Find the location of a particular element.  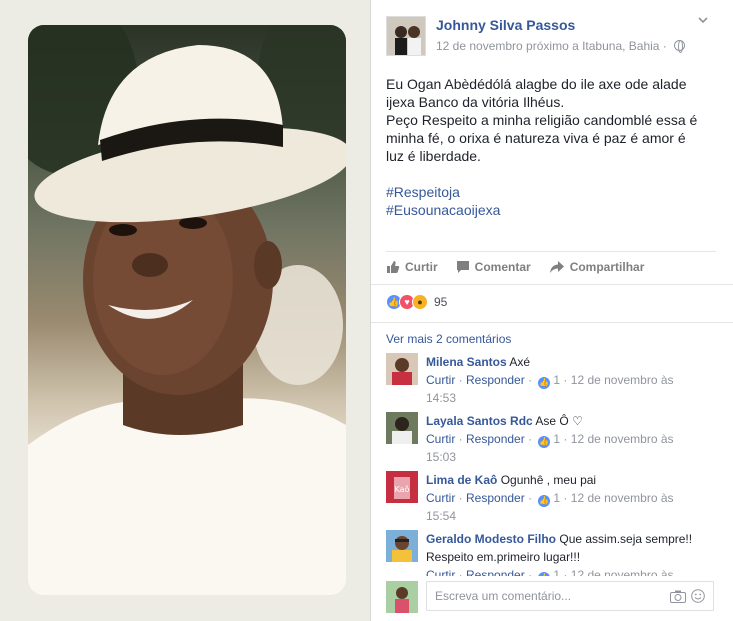

commenter-name: Layala Santos Rdc is located at coordinates (479, 421).